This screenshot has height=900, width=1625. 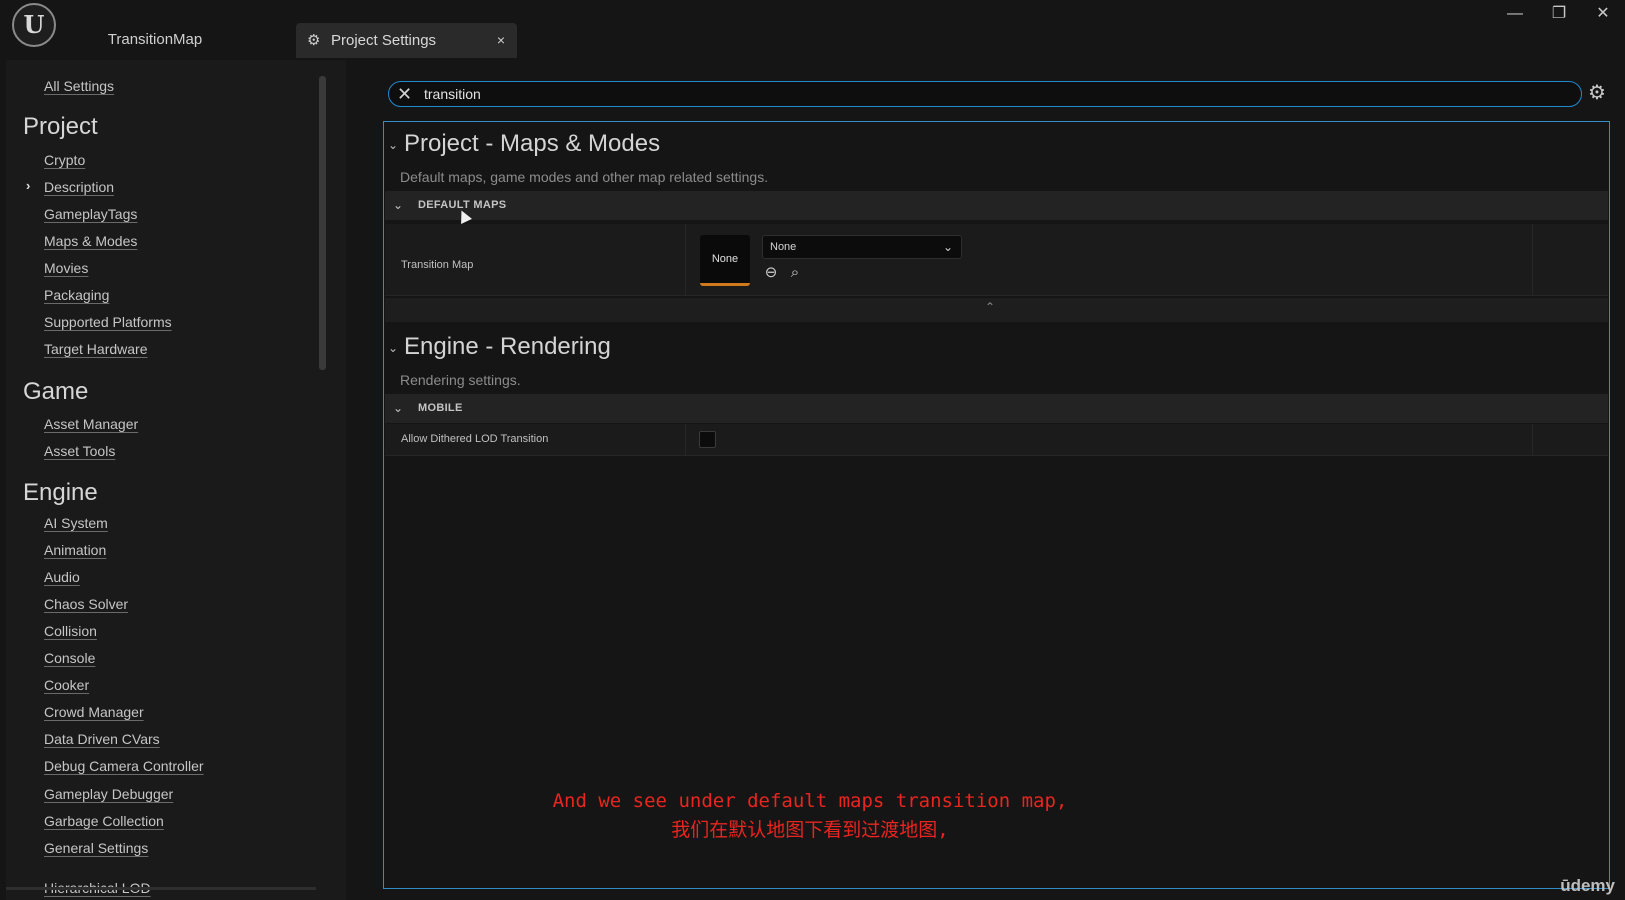 I want to click on close-window-button: ✕, so click(x=1603, y=14).